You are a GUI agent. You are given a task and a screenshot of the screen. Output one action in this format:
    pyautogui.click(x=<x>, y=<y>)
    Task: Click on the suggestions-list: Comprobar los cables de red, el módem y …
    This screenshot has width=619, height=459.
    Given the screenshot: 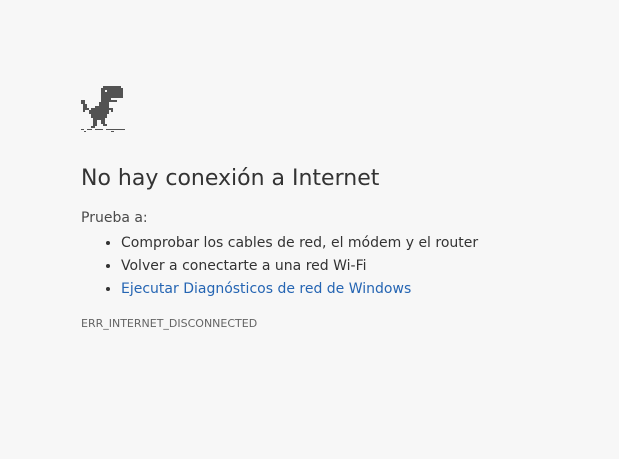 What is the action you would take?
    pyautogui.click(x=279, y=266)
    